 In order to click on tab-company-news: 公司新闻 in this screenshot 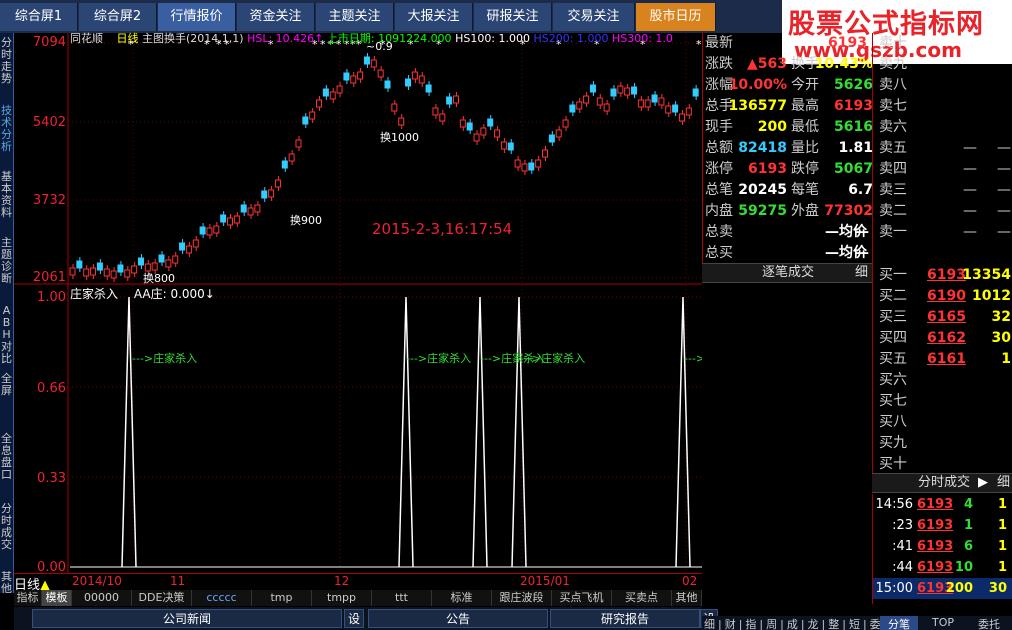, I will do `click(187, 618)`.